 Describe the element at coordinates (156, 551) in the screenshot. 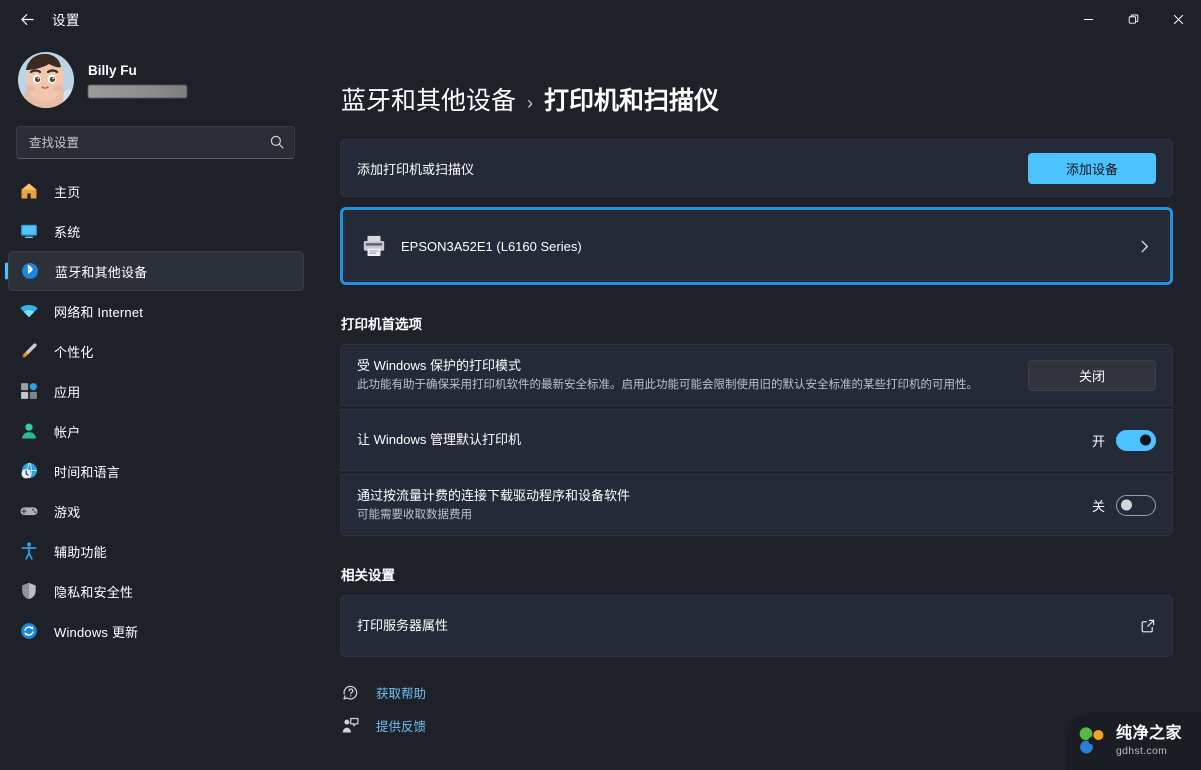

I see `sidebar-item-accessibility: 辅助功能` at that location.